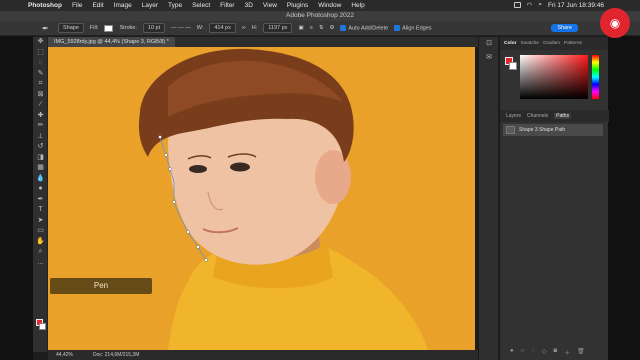  What do you see at coordinates (45, 5) in the screenshot?
I see `menu-app-name: Photoshop` at bounding box center [45, 5].